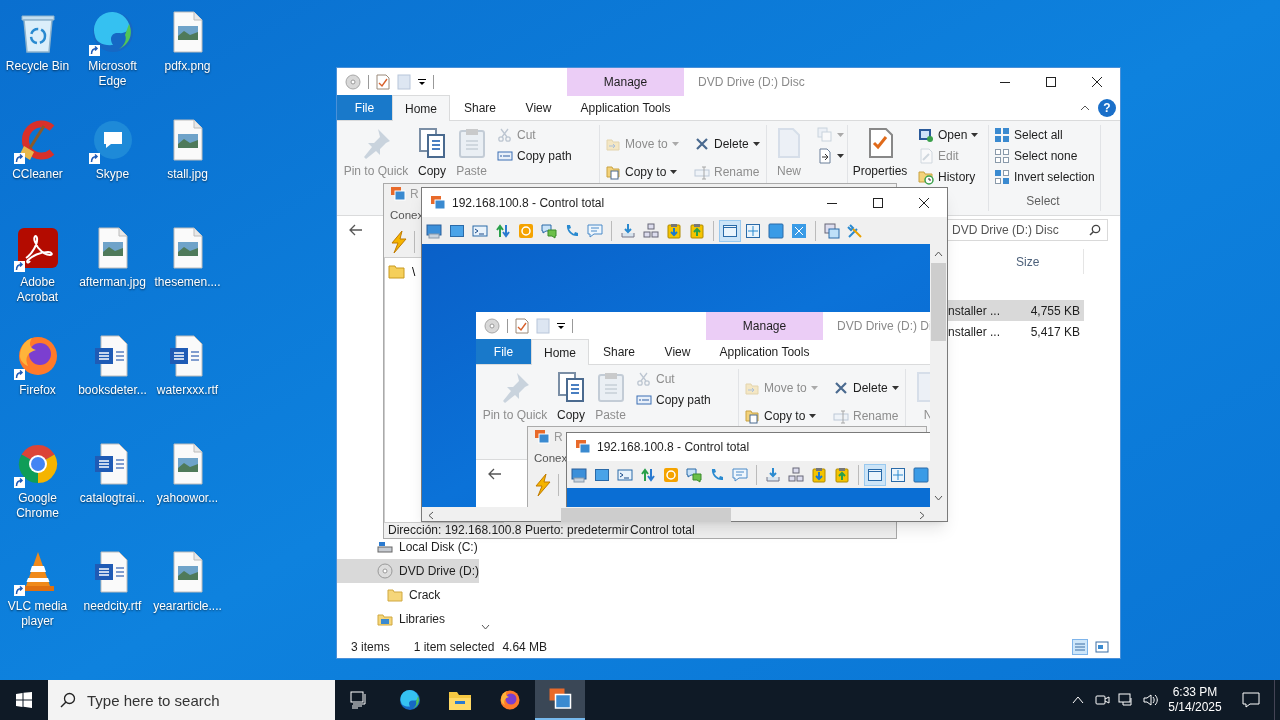 Image resolution: width=1280 pixels, height=720 pixels. Describe the element at coordinates (560, 700) in the screenshot. I see `taskbar-button` at that location.